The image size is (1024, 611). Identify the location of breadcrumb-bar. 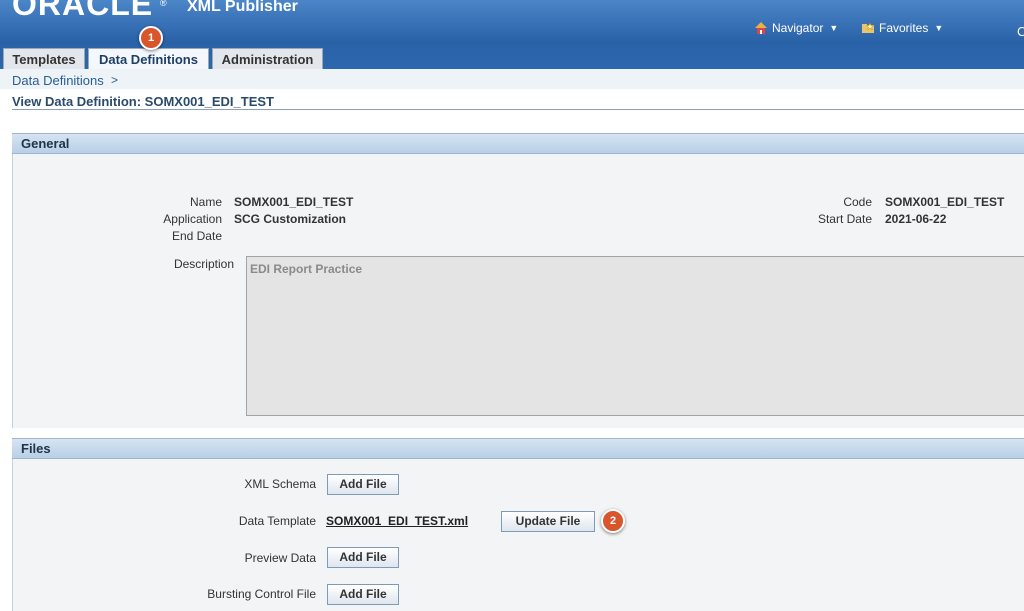
(512, 79).